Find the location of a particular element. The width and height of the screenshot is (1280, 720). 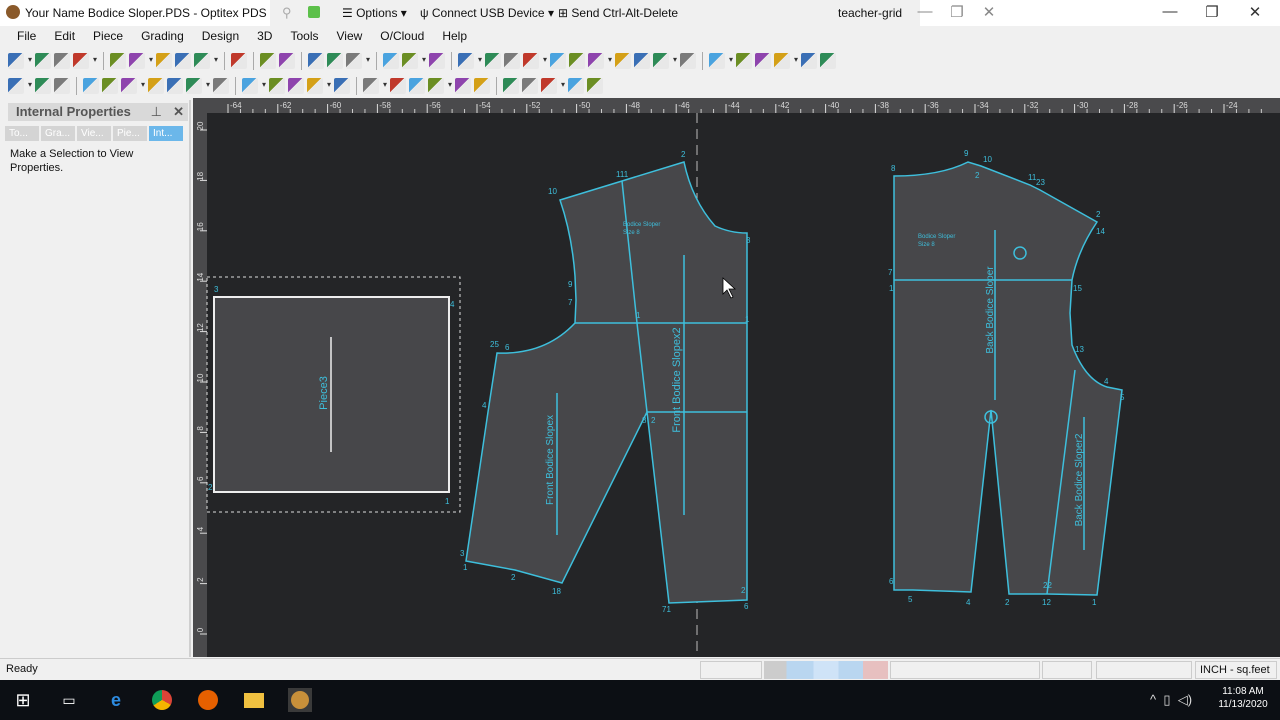

pen-tool-icon is located at coordinates (277, 85).